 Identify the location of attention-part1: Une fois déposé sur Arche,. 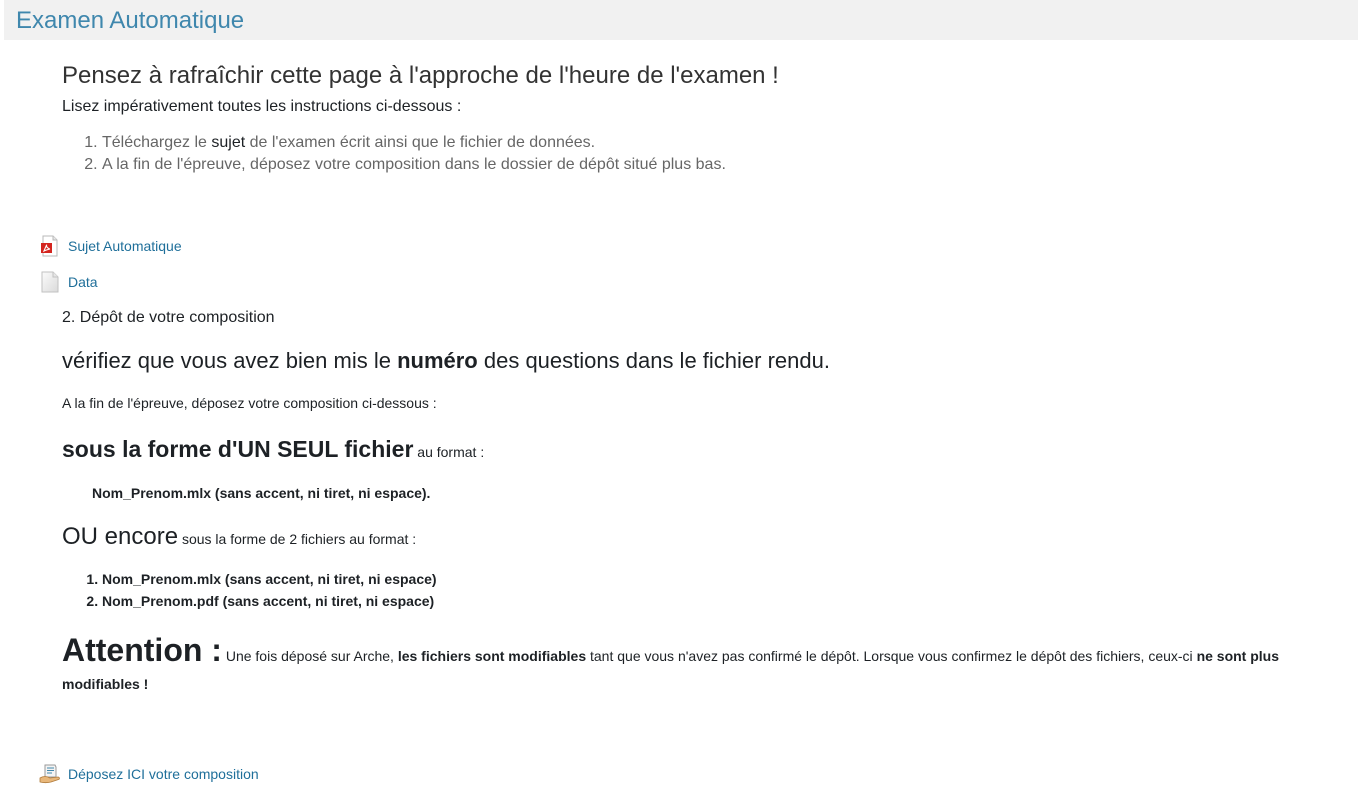
(309, 656).